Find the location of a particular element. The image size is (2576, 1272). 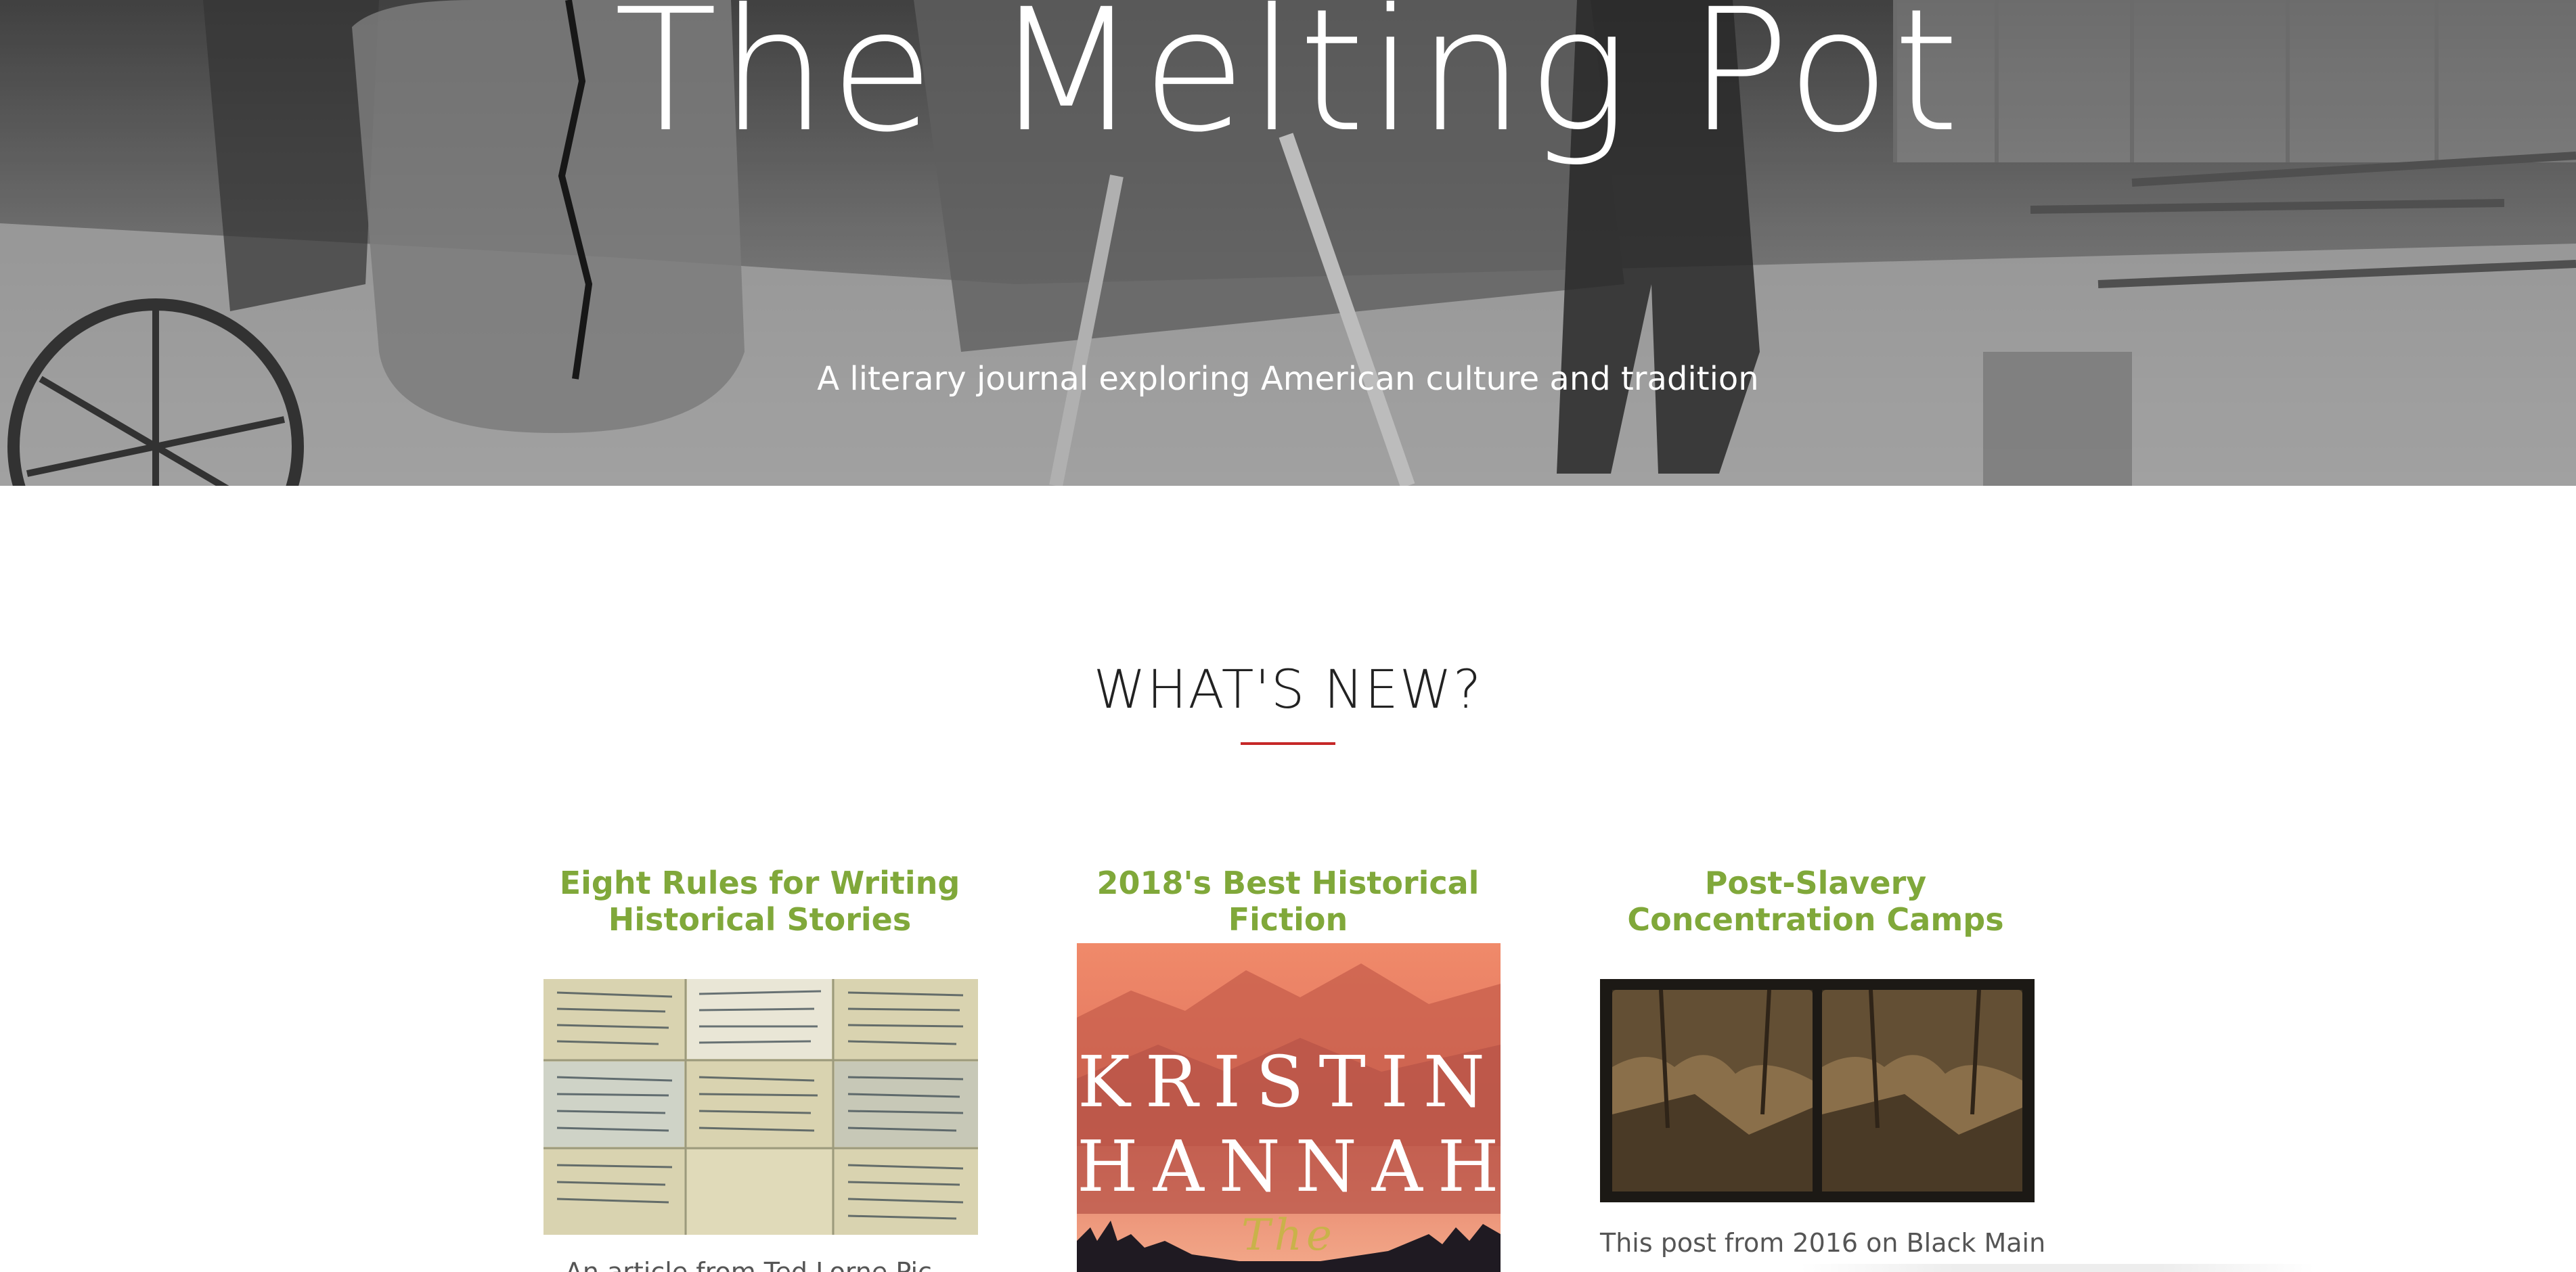

stereograph-photo-image is located at coordinates (1817, 1090).